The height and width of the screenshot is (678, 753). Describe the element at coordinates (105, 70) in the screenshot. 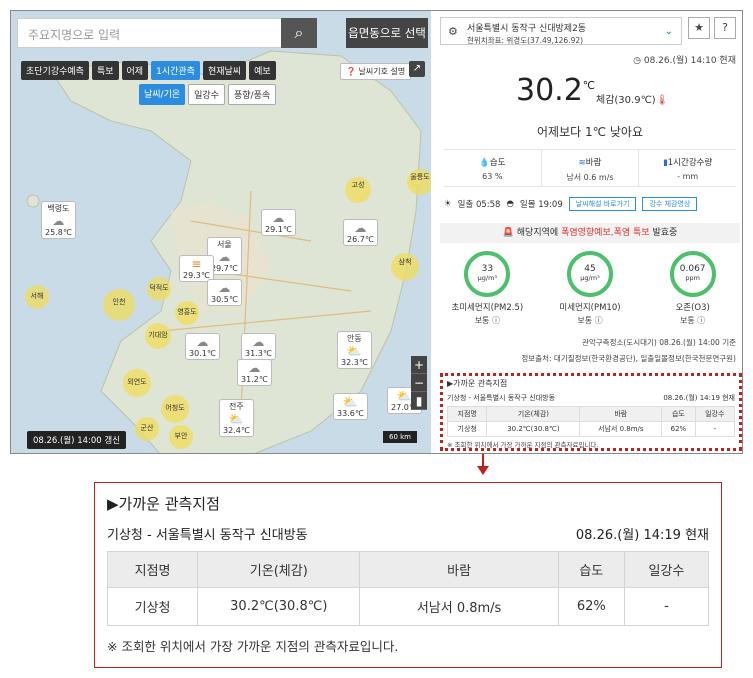

I see `tab-warning: 특보` at that location.